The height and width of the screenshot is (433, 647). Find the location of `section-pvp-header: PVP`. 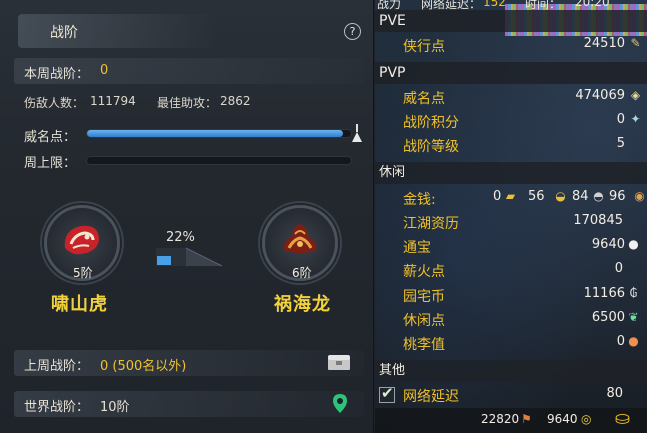

section-pvp-header: PVP is located at coordinates (511, 73).